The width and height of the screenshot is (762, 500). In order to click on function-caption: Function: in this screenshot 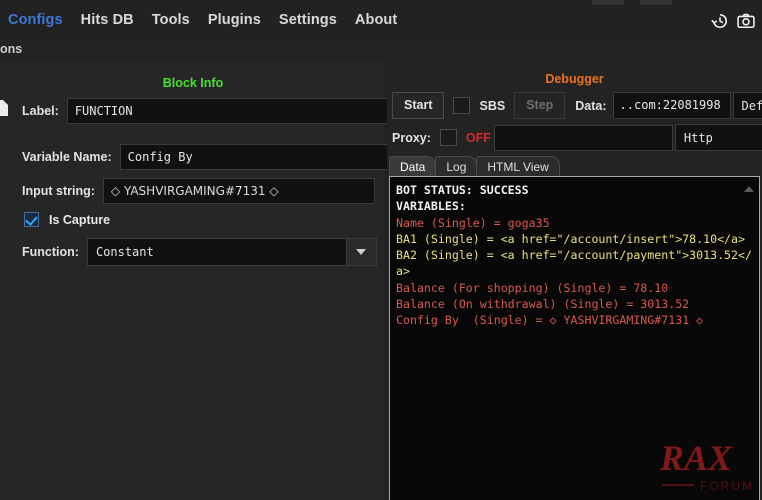, I will do `click(50, 252)`.